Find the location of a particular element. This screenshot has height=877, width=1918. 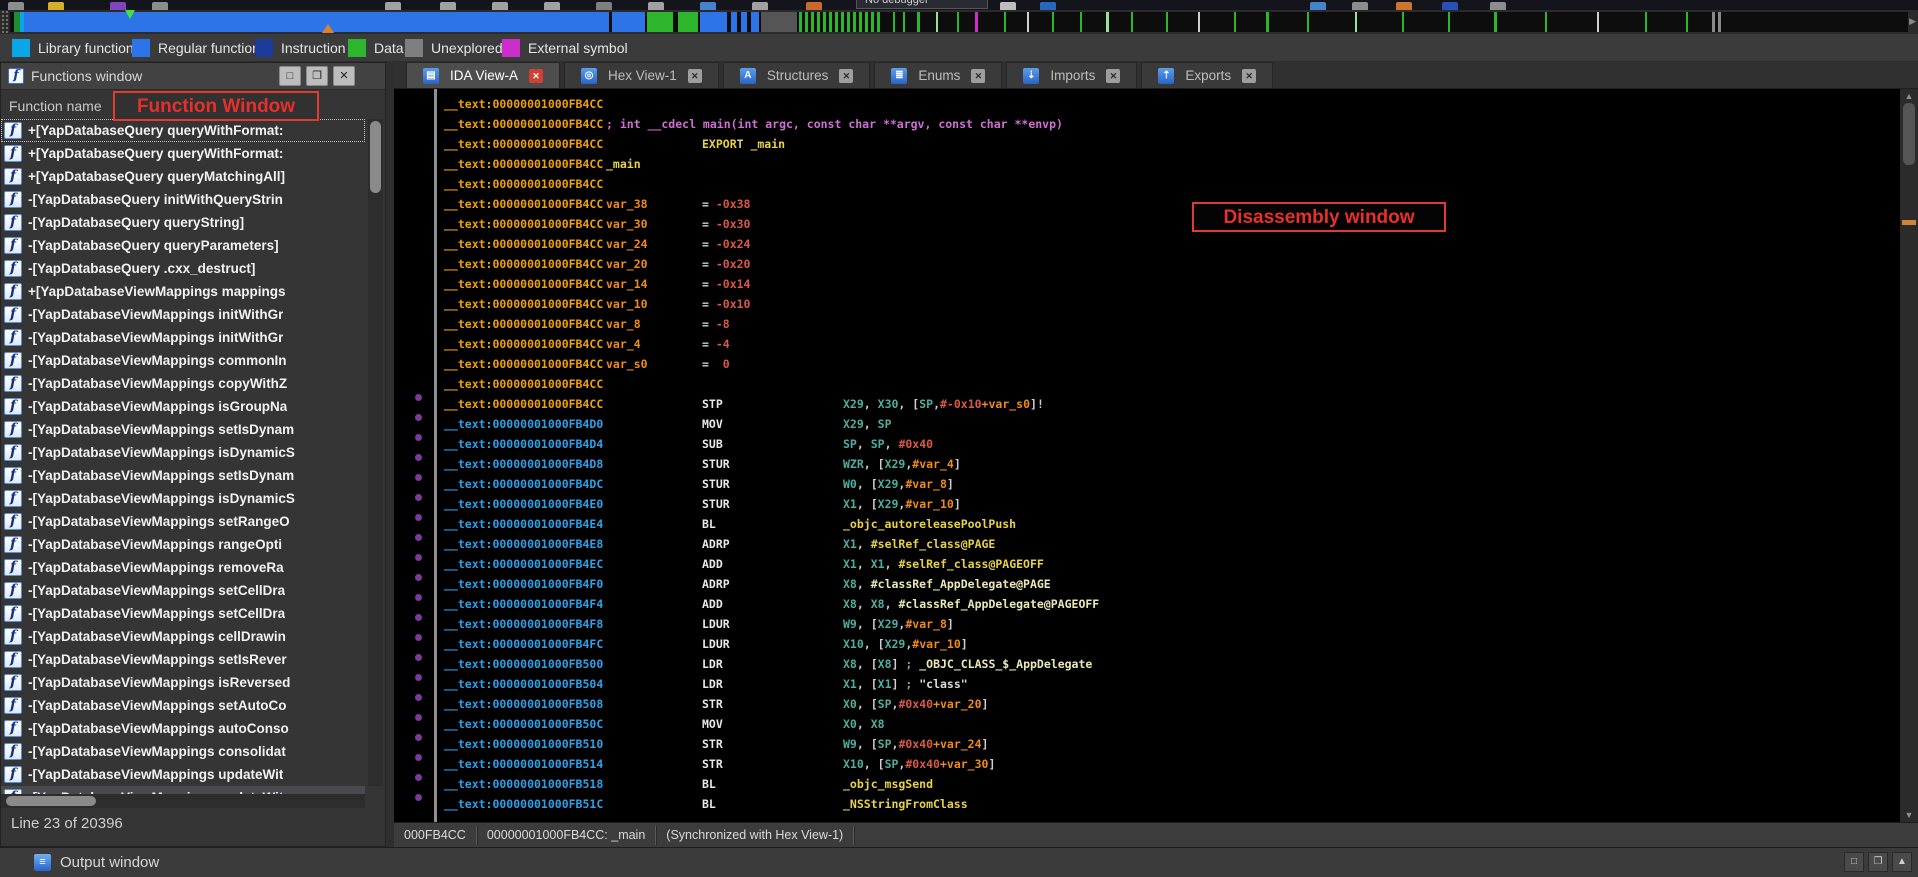

disasm-line: __text:00000001000FB4CC _main is located at coordinates (1147, 164).